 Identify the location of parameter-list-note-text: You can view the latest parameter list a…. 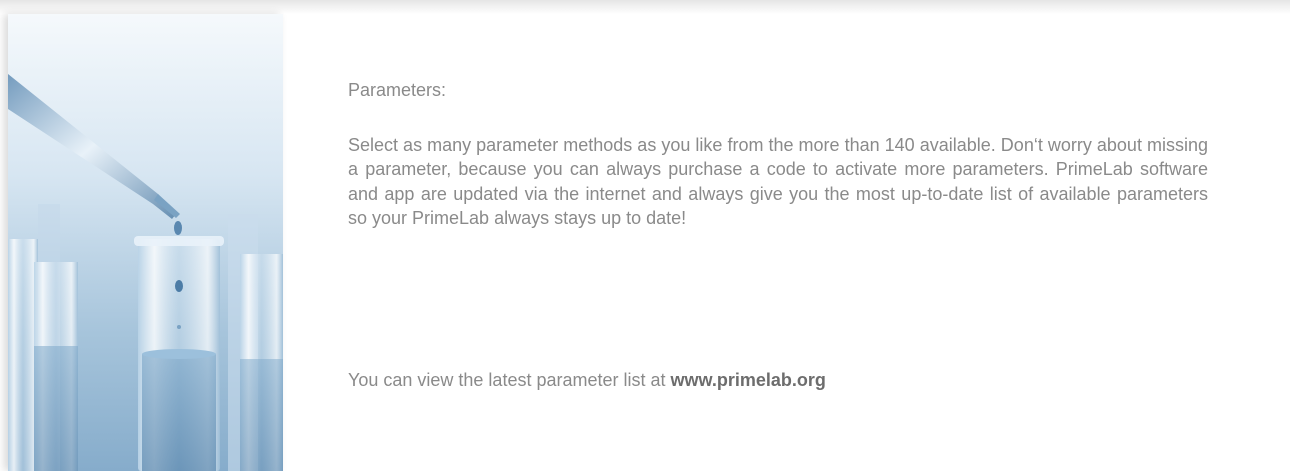
(509, 380).